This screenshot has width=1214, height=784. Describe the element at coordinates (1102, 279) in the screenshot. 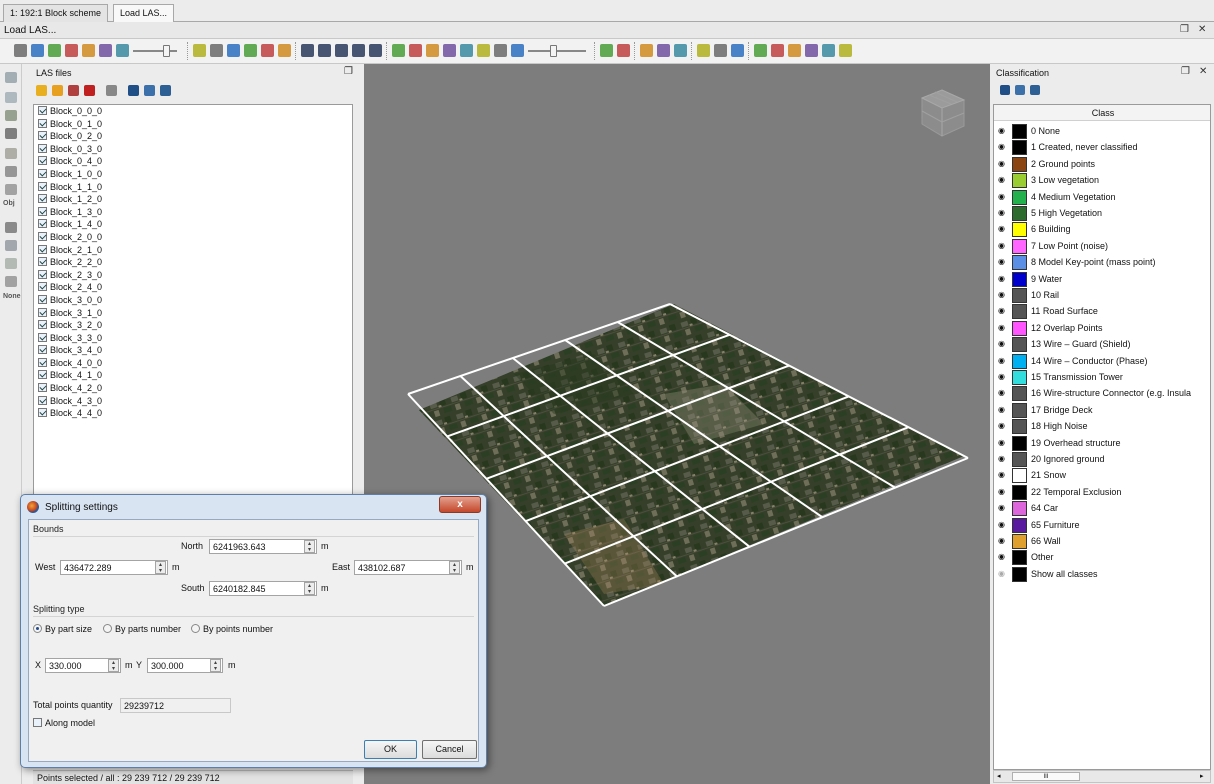

I see `class-row: ◉ 9 Water` at that location.